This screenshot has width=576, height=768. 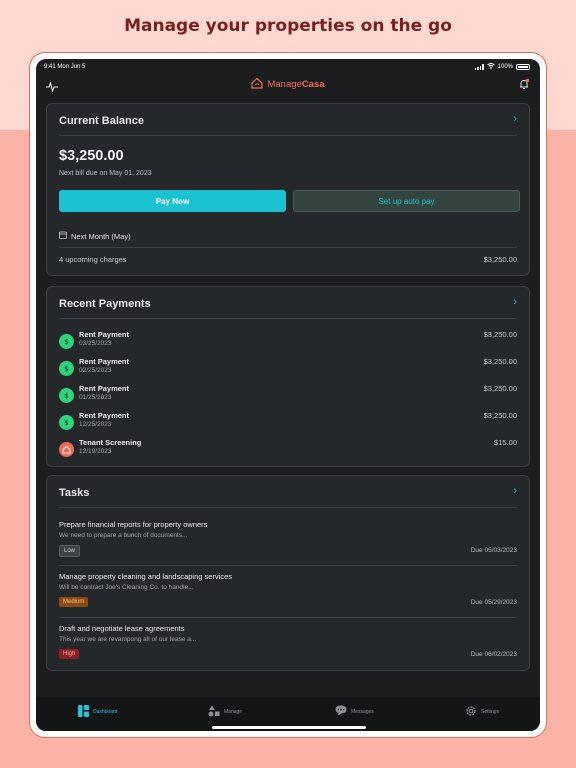 What do you see at coordinates (93, 259) in the screenshot?
I see `upcoming-charges-label: 4 upcoming charges` at bounding box center [93, 259].